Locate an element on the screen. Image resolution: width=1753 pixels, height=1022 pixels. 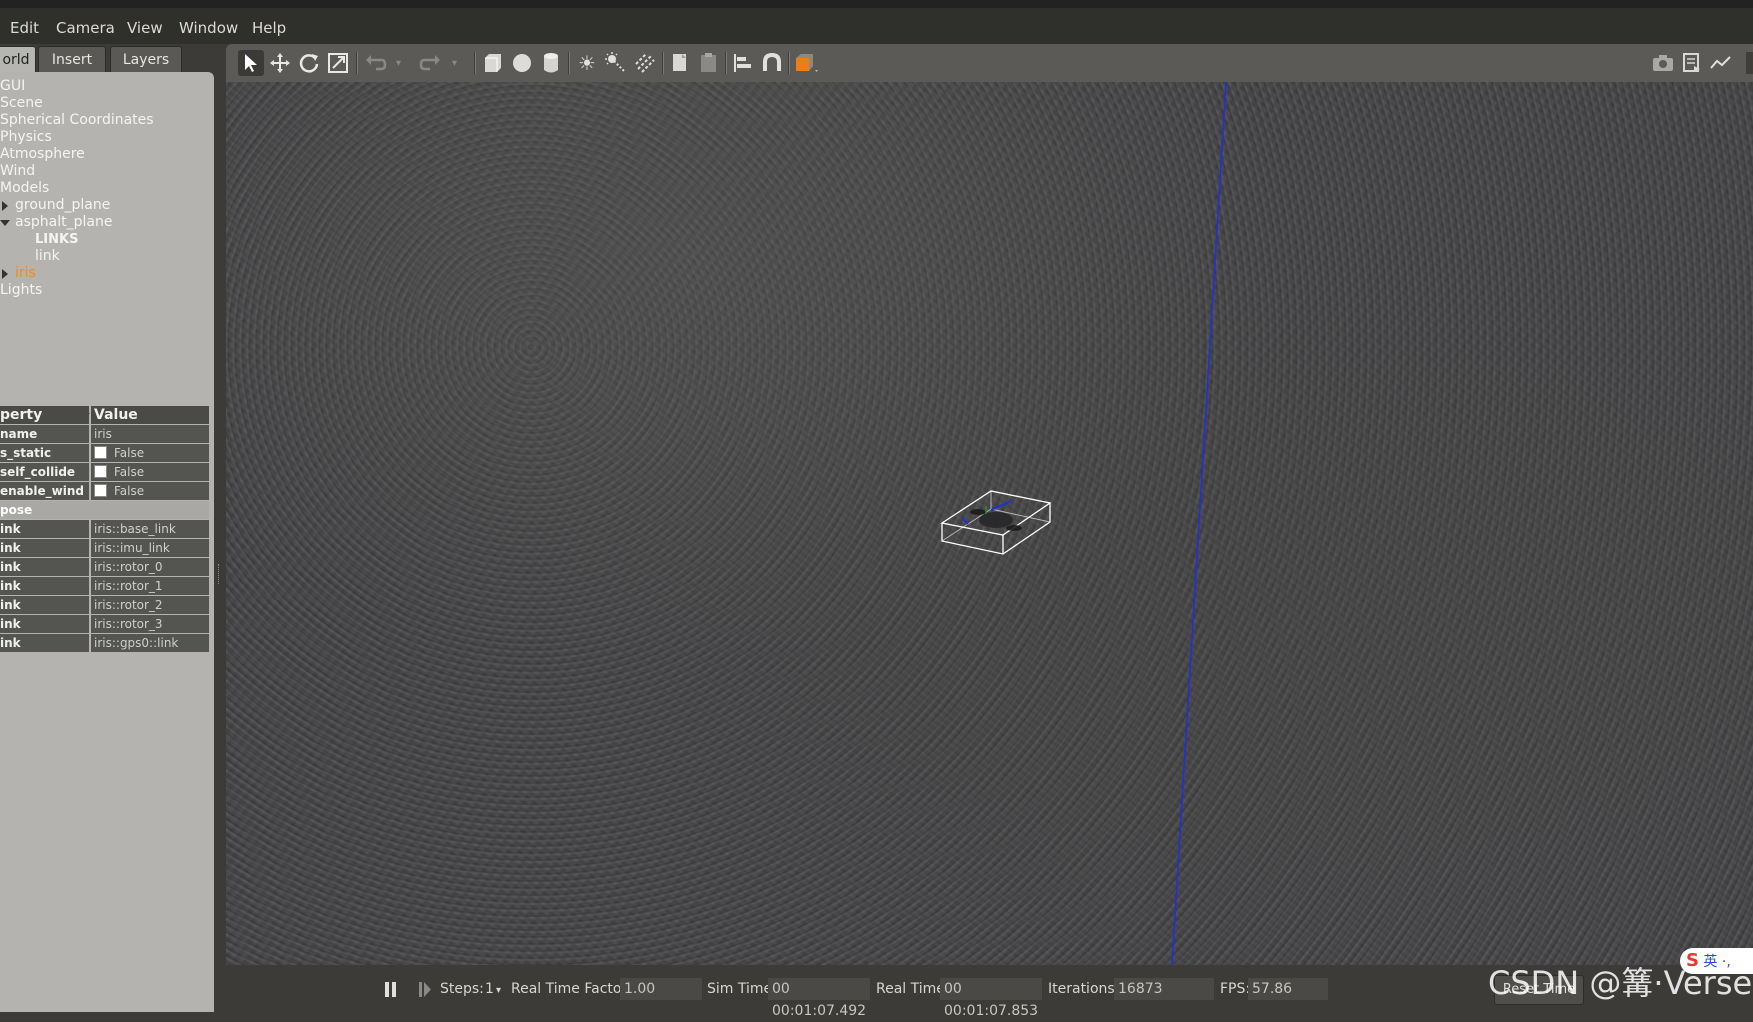
iris-model-bounding-box is located at coordinates (996, 522).